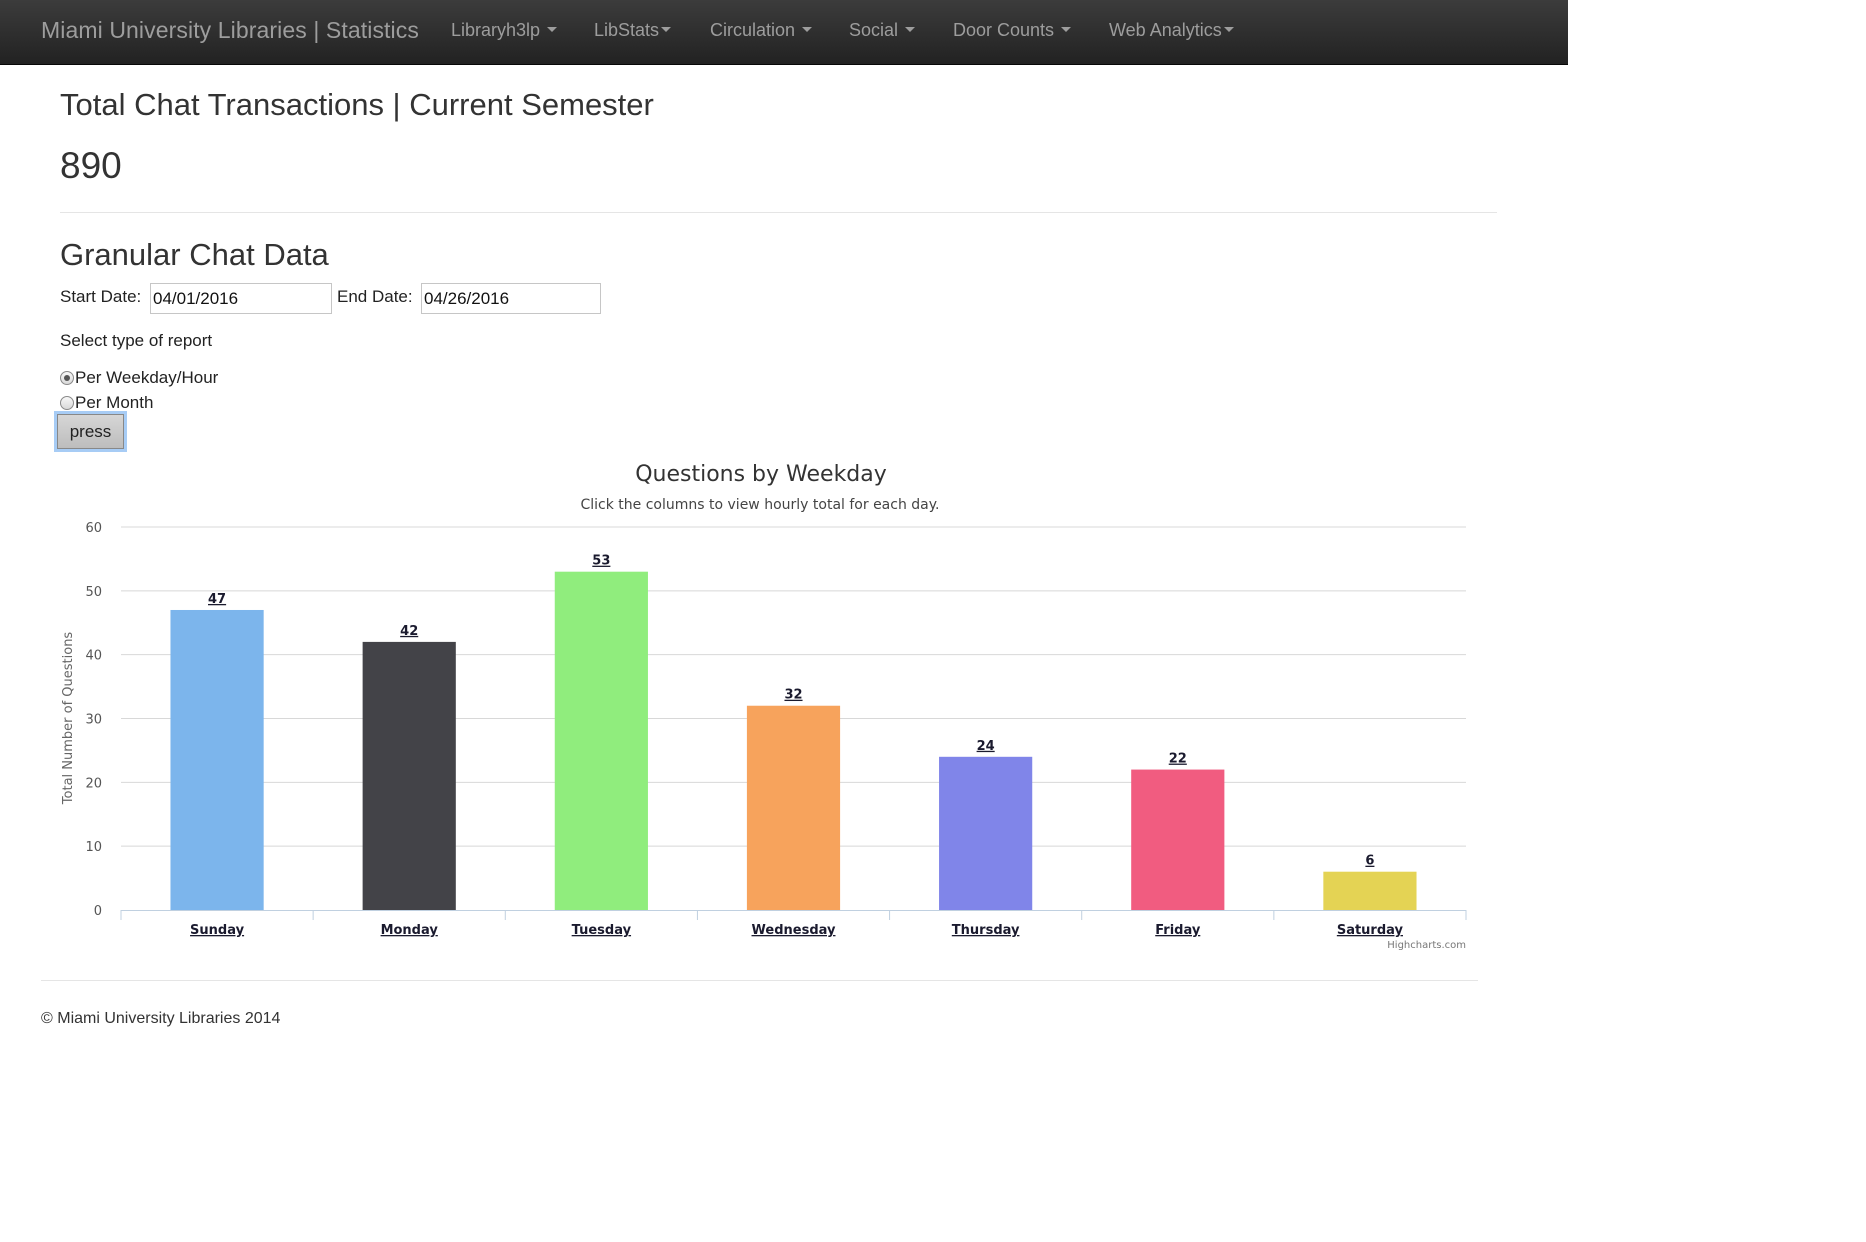  Describe the element at coordinates (1426, 945) in the screenshot. I see `highcharts-credits: Highcharts.com` at that location.